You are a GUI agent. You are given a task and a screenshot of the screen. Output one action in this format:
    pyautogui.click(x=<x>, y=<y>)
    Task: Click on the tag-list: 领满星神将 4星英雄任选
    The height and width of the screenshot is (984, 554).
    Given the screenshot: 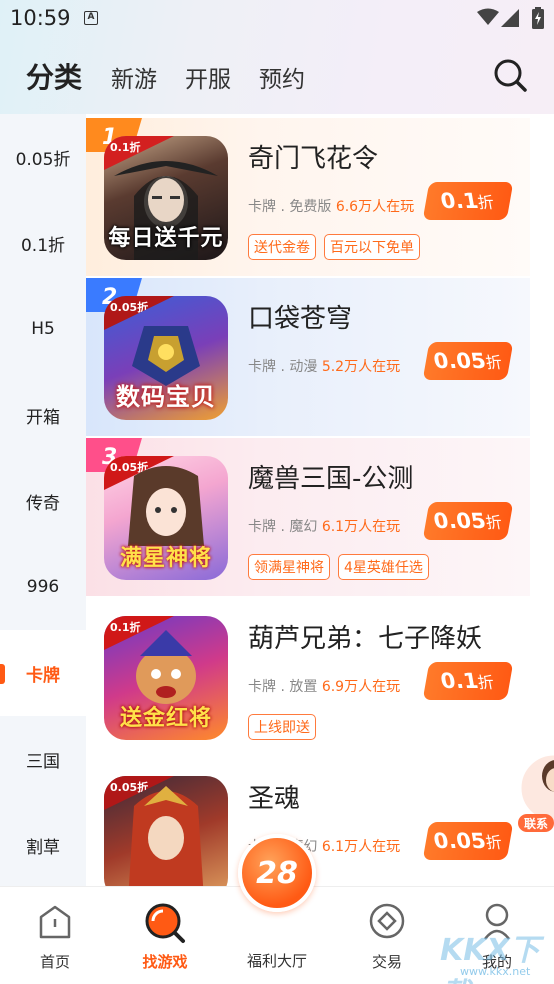 What is the action you would take?
    pyautogui.click(x=338, y=567)
    